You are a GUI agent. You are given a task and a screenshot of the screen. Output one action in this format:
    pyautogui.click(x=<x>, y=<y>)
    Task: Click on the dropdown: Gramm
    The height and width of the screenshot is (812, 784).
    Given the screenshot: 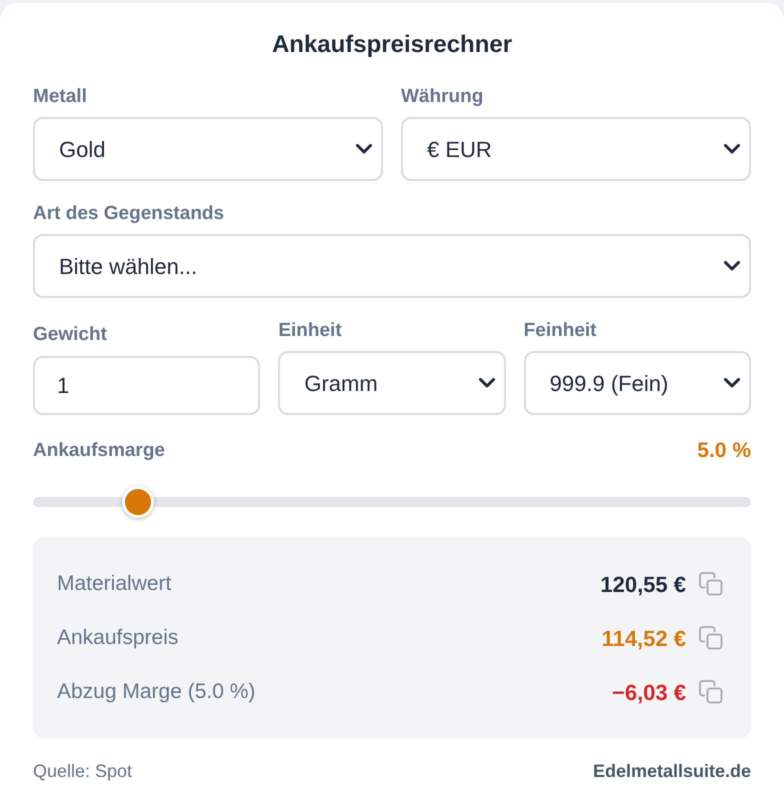 What is the action you would take?
    pyautogui.click(x=392, y=383)
    